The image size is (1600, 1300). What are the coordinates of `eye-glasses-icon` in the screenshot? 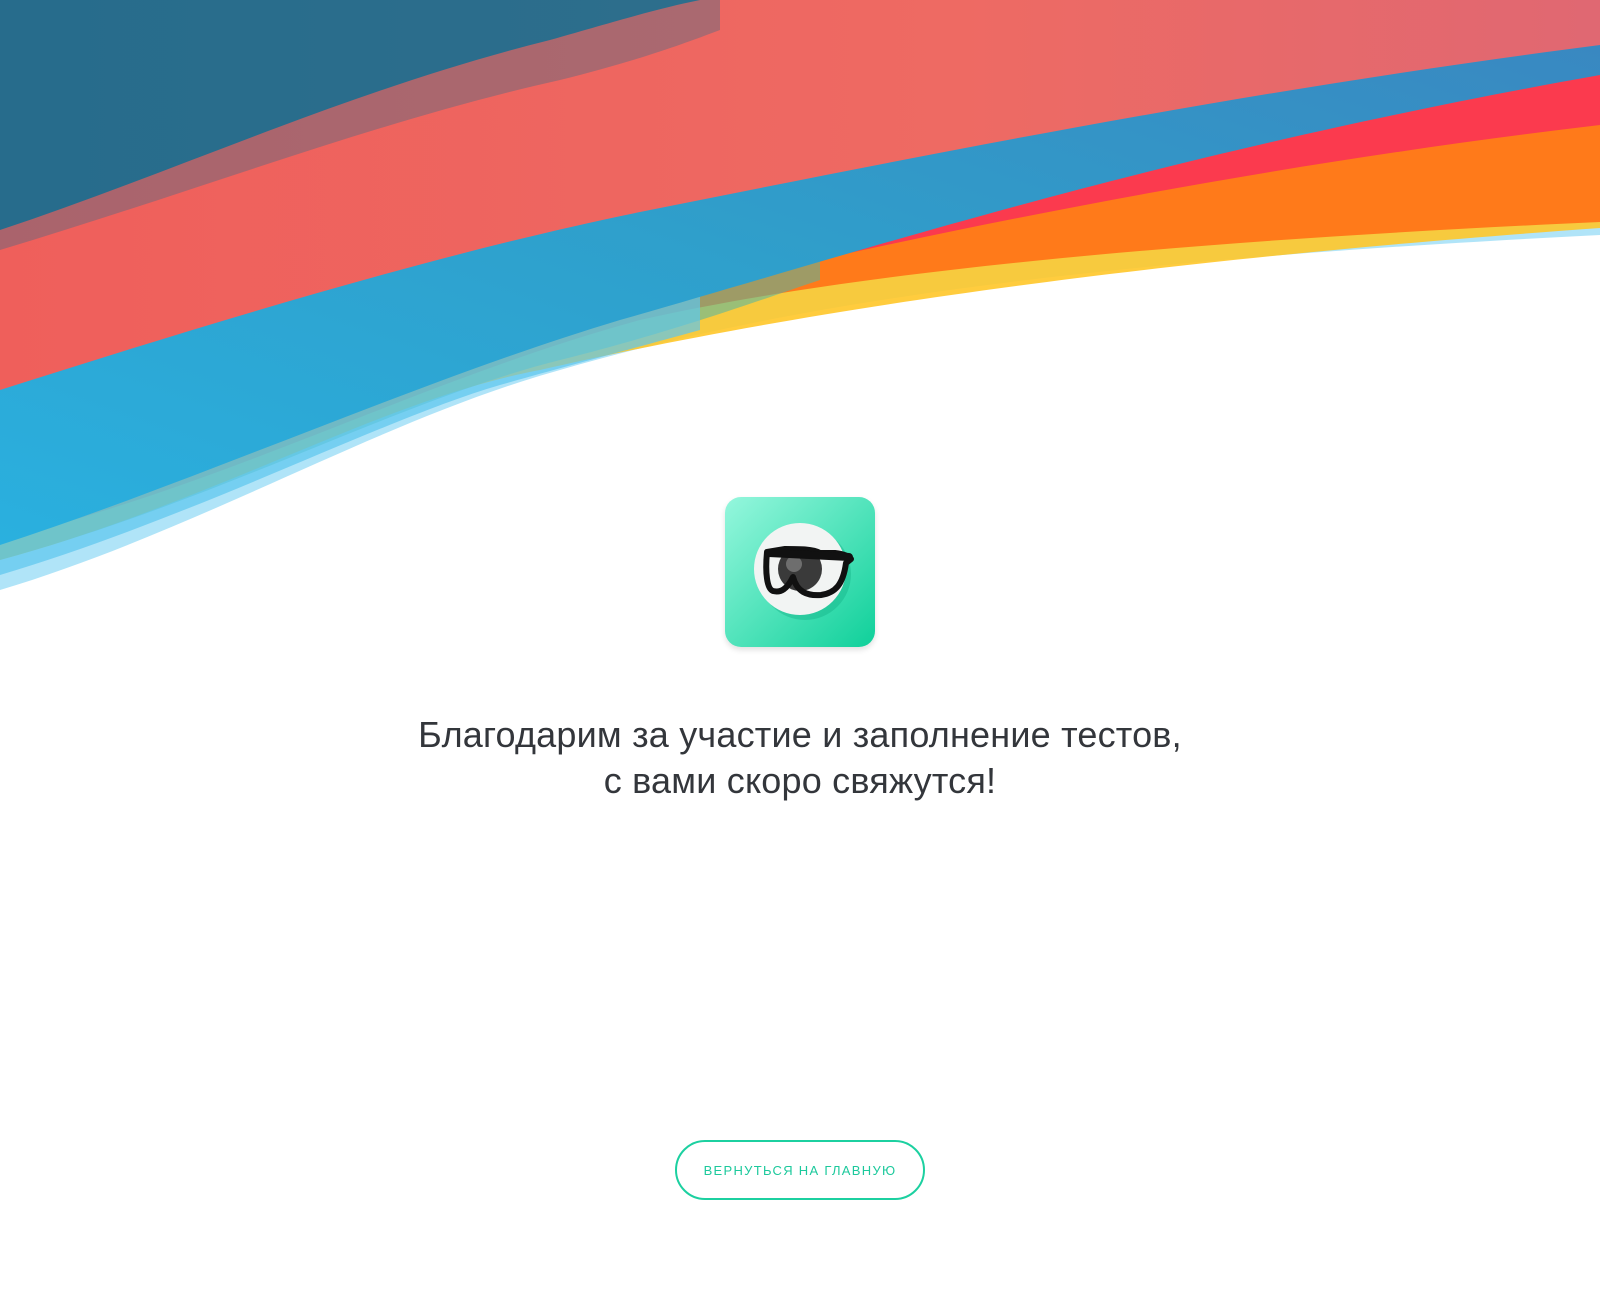 It's located at (800, 572).